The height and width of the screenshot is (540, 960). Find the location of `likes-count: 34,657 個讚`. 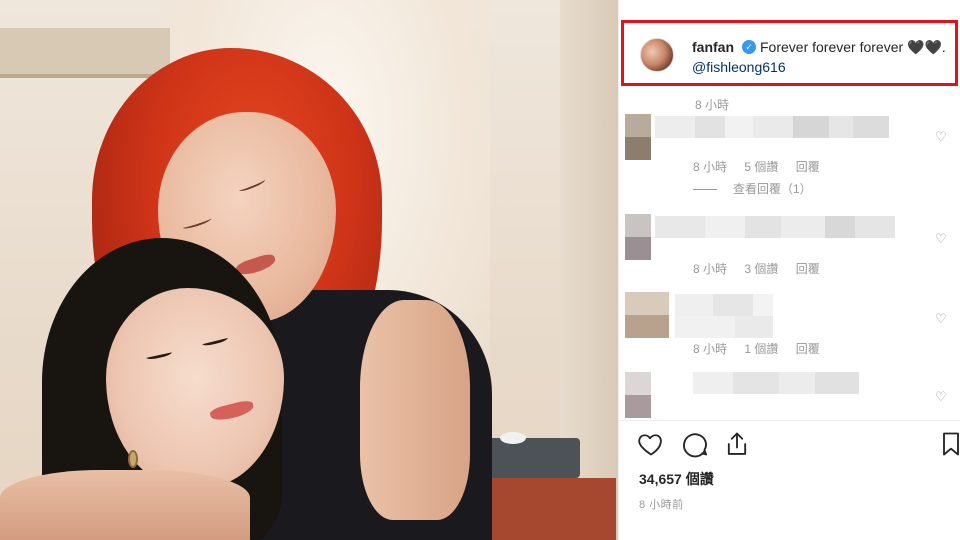

likes-count: 34,657 個讚 is located at coordinates (676, 479).